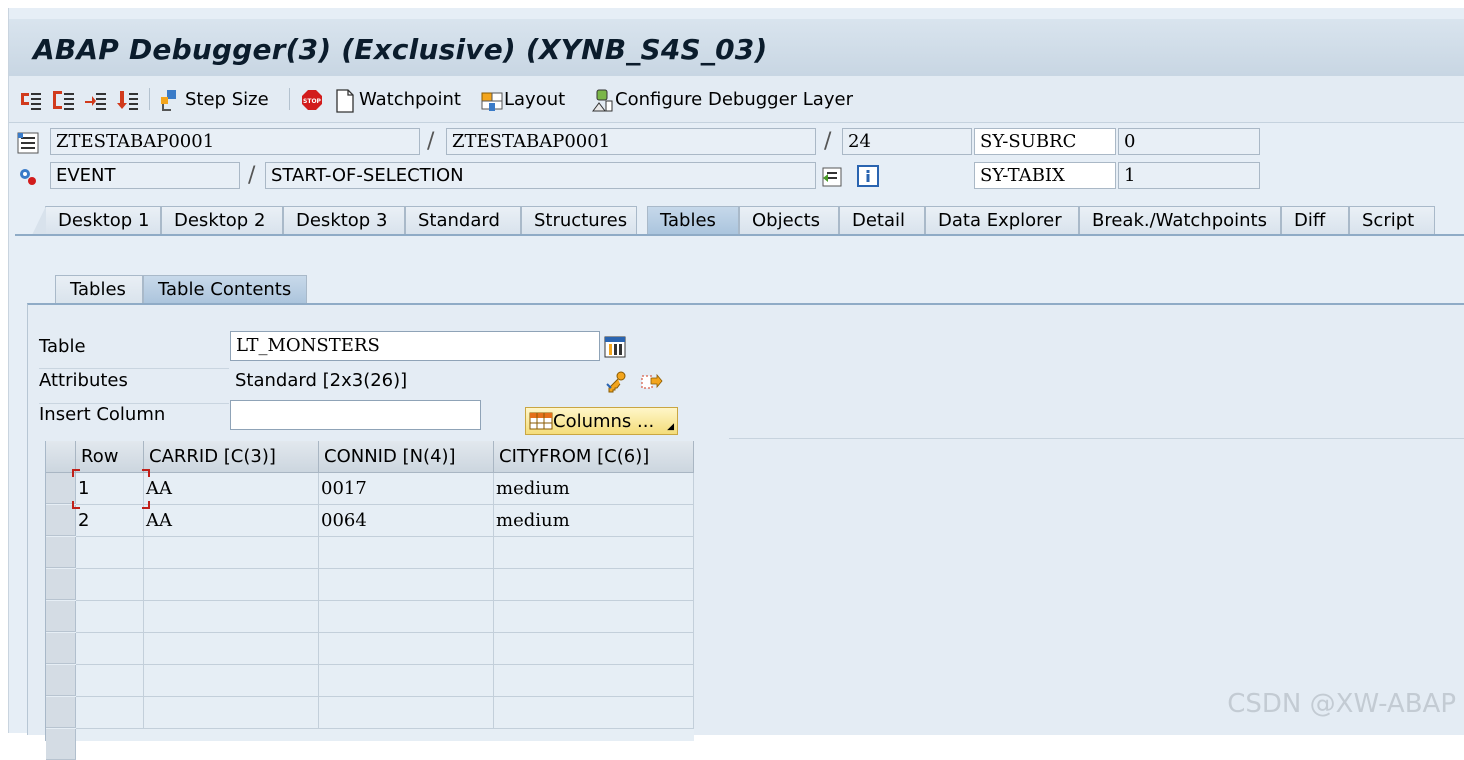  Describe the element at coordinates (1096, 438) in the screenshot. I see `divider` at that location.